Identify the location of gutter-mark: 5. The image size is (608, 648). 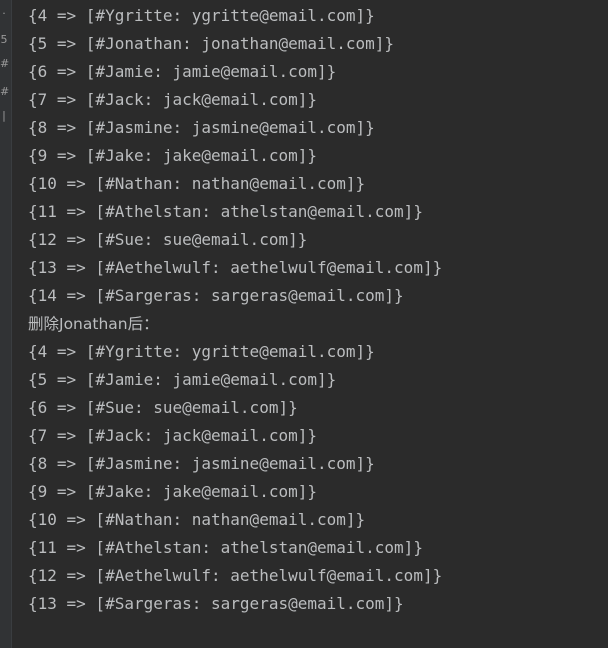
(4, 39).